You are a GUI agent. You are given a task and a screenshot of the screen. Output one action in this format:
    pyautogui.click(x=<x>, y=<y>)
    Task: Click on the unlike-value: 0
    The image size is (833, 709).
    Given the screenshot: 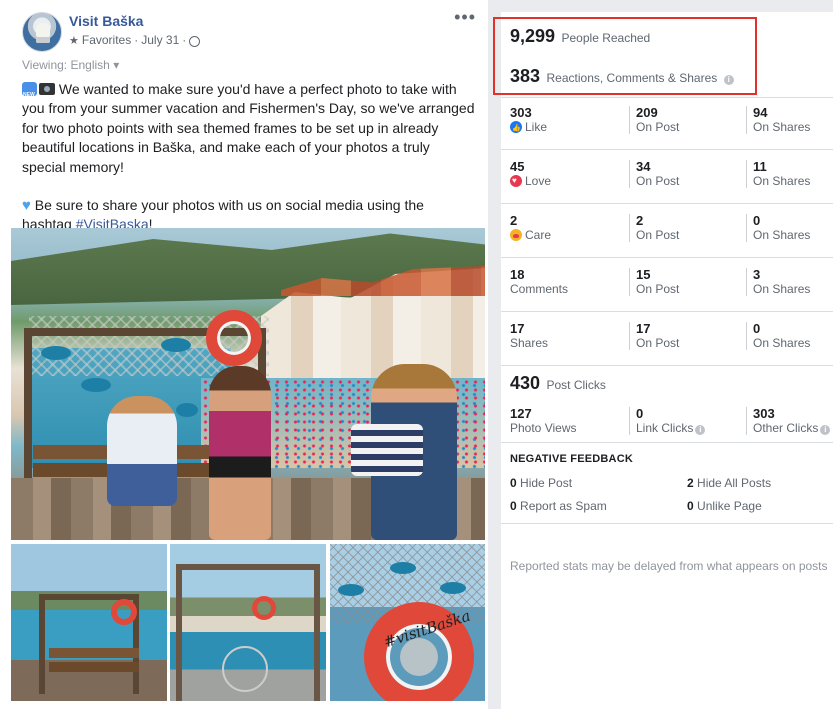 What is the action you would take?
    pyautogui.click(x=690, y=506)
    